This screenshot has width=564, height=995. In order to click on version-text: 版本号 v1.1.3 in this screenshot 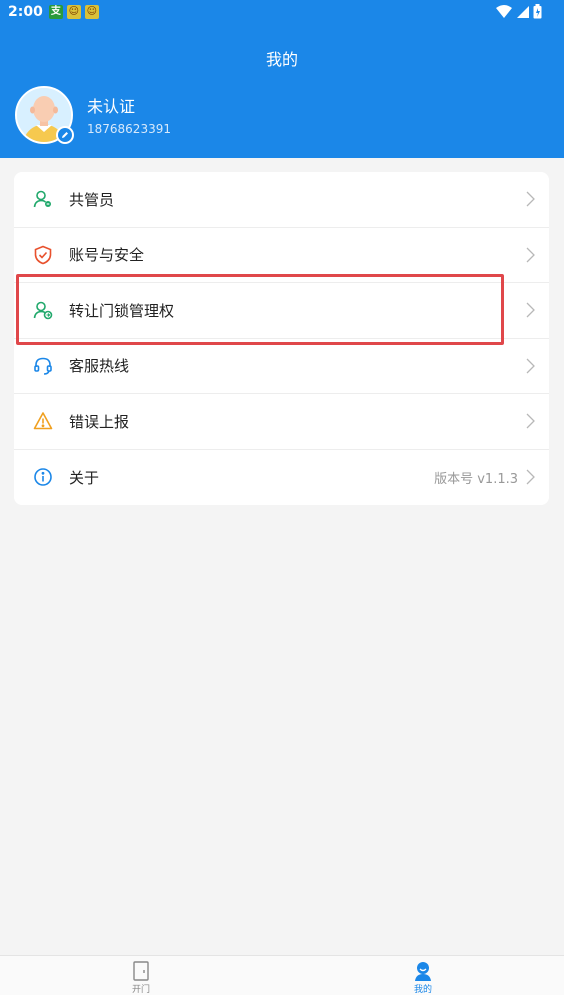, I will do `click(476, 479)`.